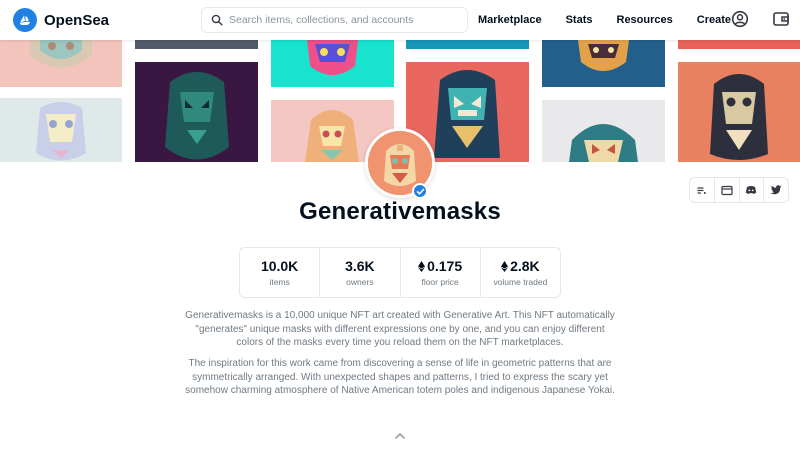  I want to click on stat-floor-price: 0.175 floor price, so click(441, 272).